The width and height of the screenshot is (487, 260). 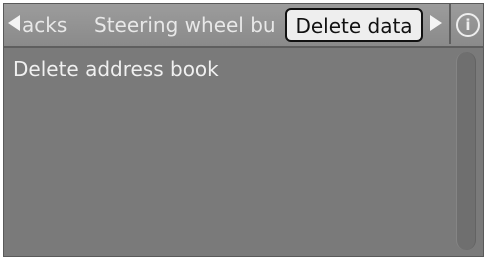 What do you see at coordinates (436, 23) in the screenshot?
I see `arrow-right-icon` at bounding box center [436, 23].